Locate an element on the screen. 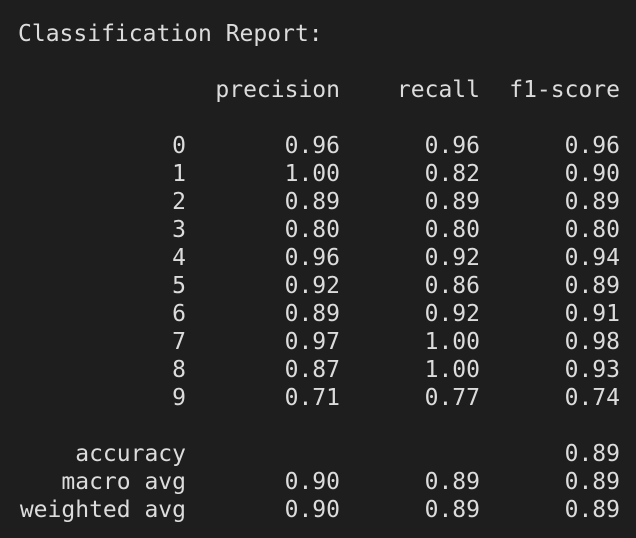 The image size is (636, 538). recall-value: 0.80 is located at coordinates (452, 230).